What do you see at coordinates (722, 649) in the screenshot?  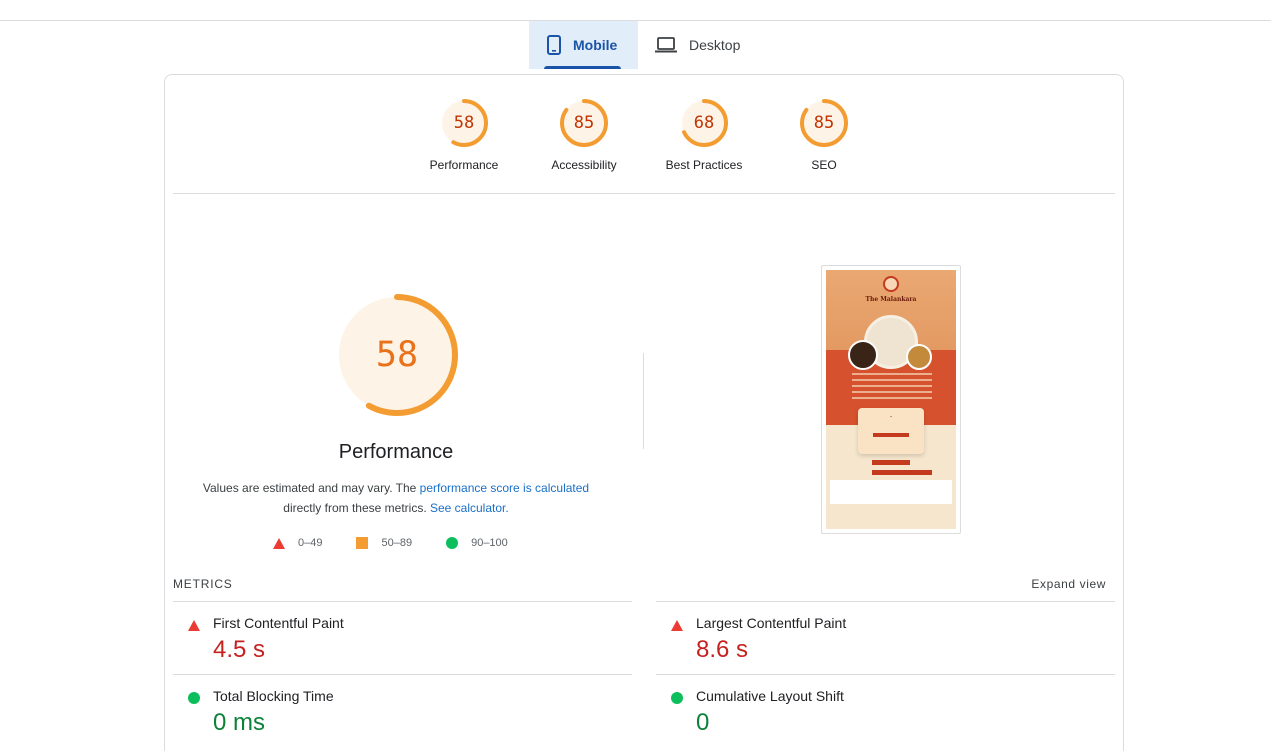 I see `metric-value: 8.6 s` at bounding box center [722, 649].